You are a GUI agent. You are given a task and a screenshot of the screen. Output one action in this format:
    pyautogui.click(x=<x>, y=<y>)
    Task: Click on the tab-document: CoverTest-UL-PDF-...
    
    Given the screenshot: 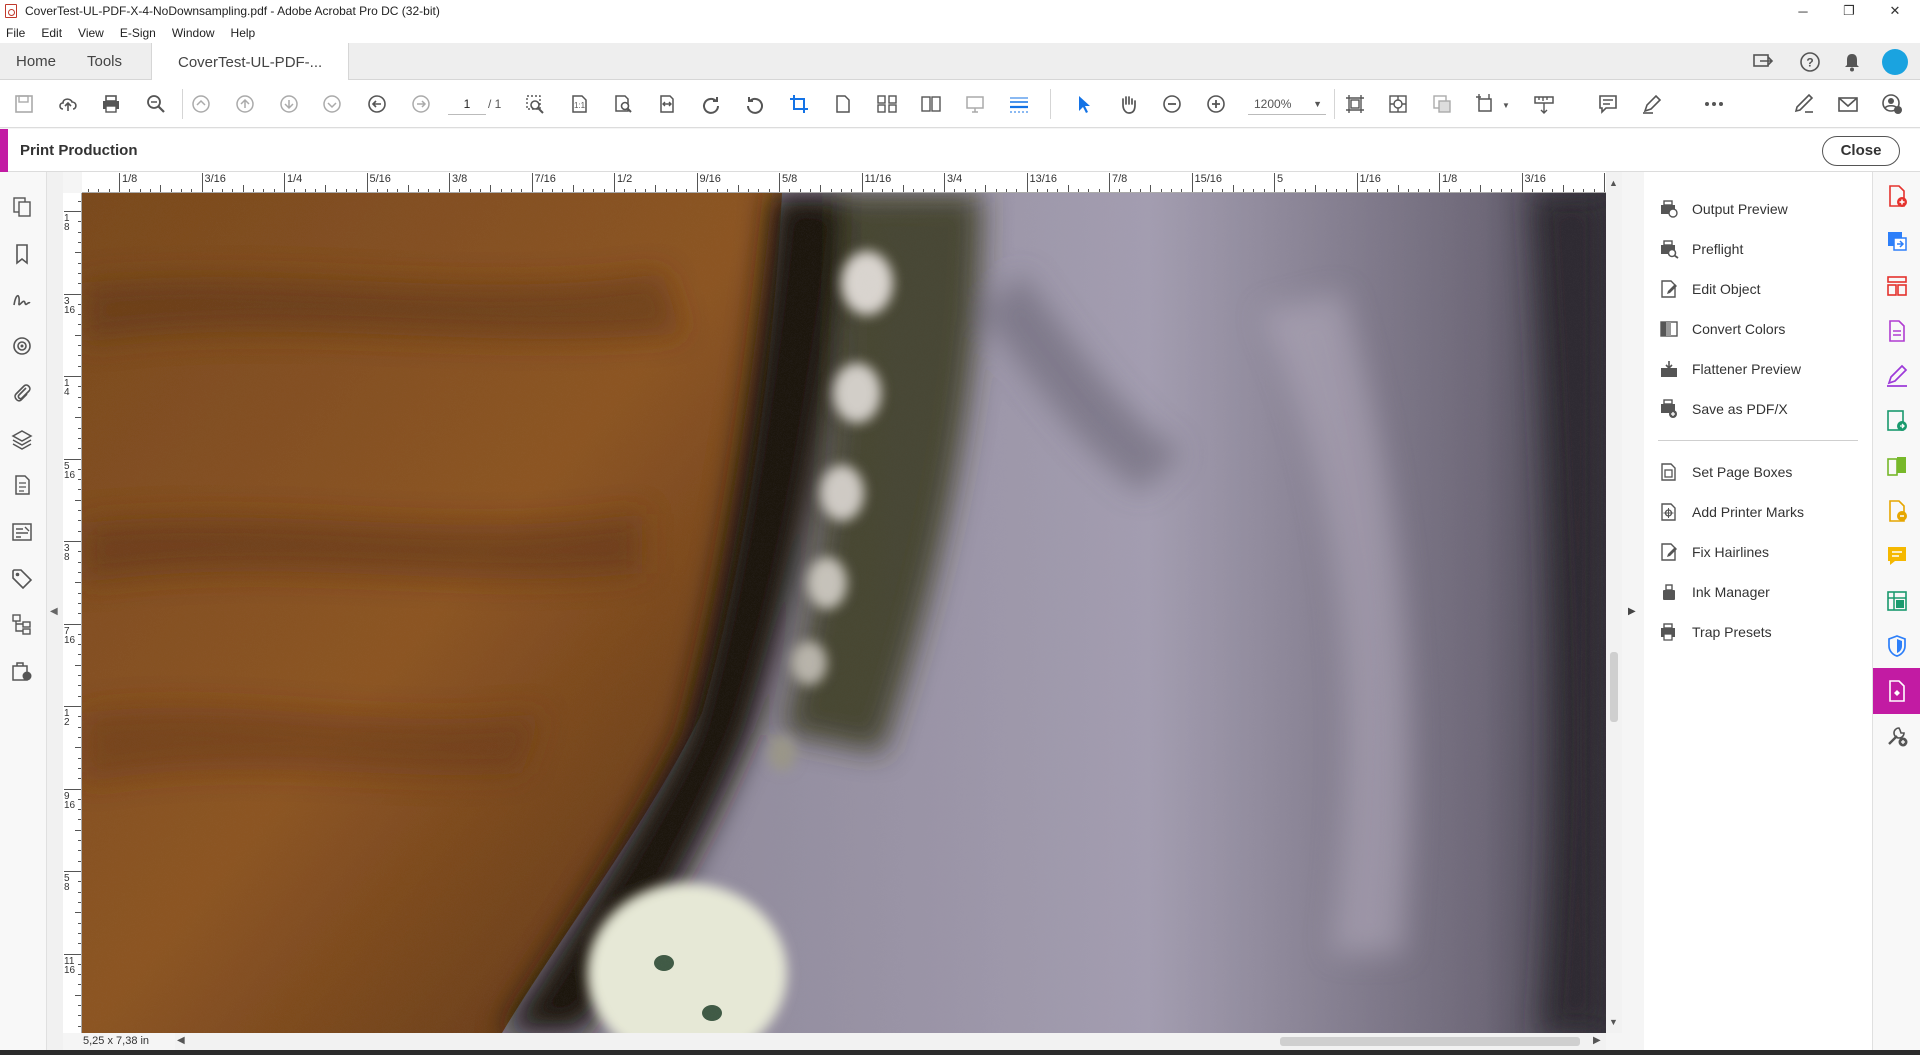 What is the action you would take?
    pyautogui.click(x=250, y=62)
    